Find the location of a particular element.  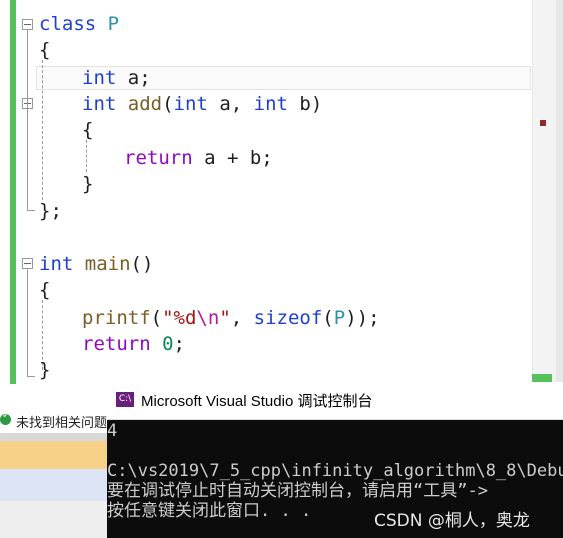

code-line-1: class P is located at coordinates (79, 24).